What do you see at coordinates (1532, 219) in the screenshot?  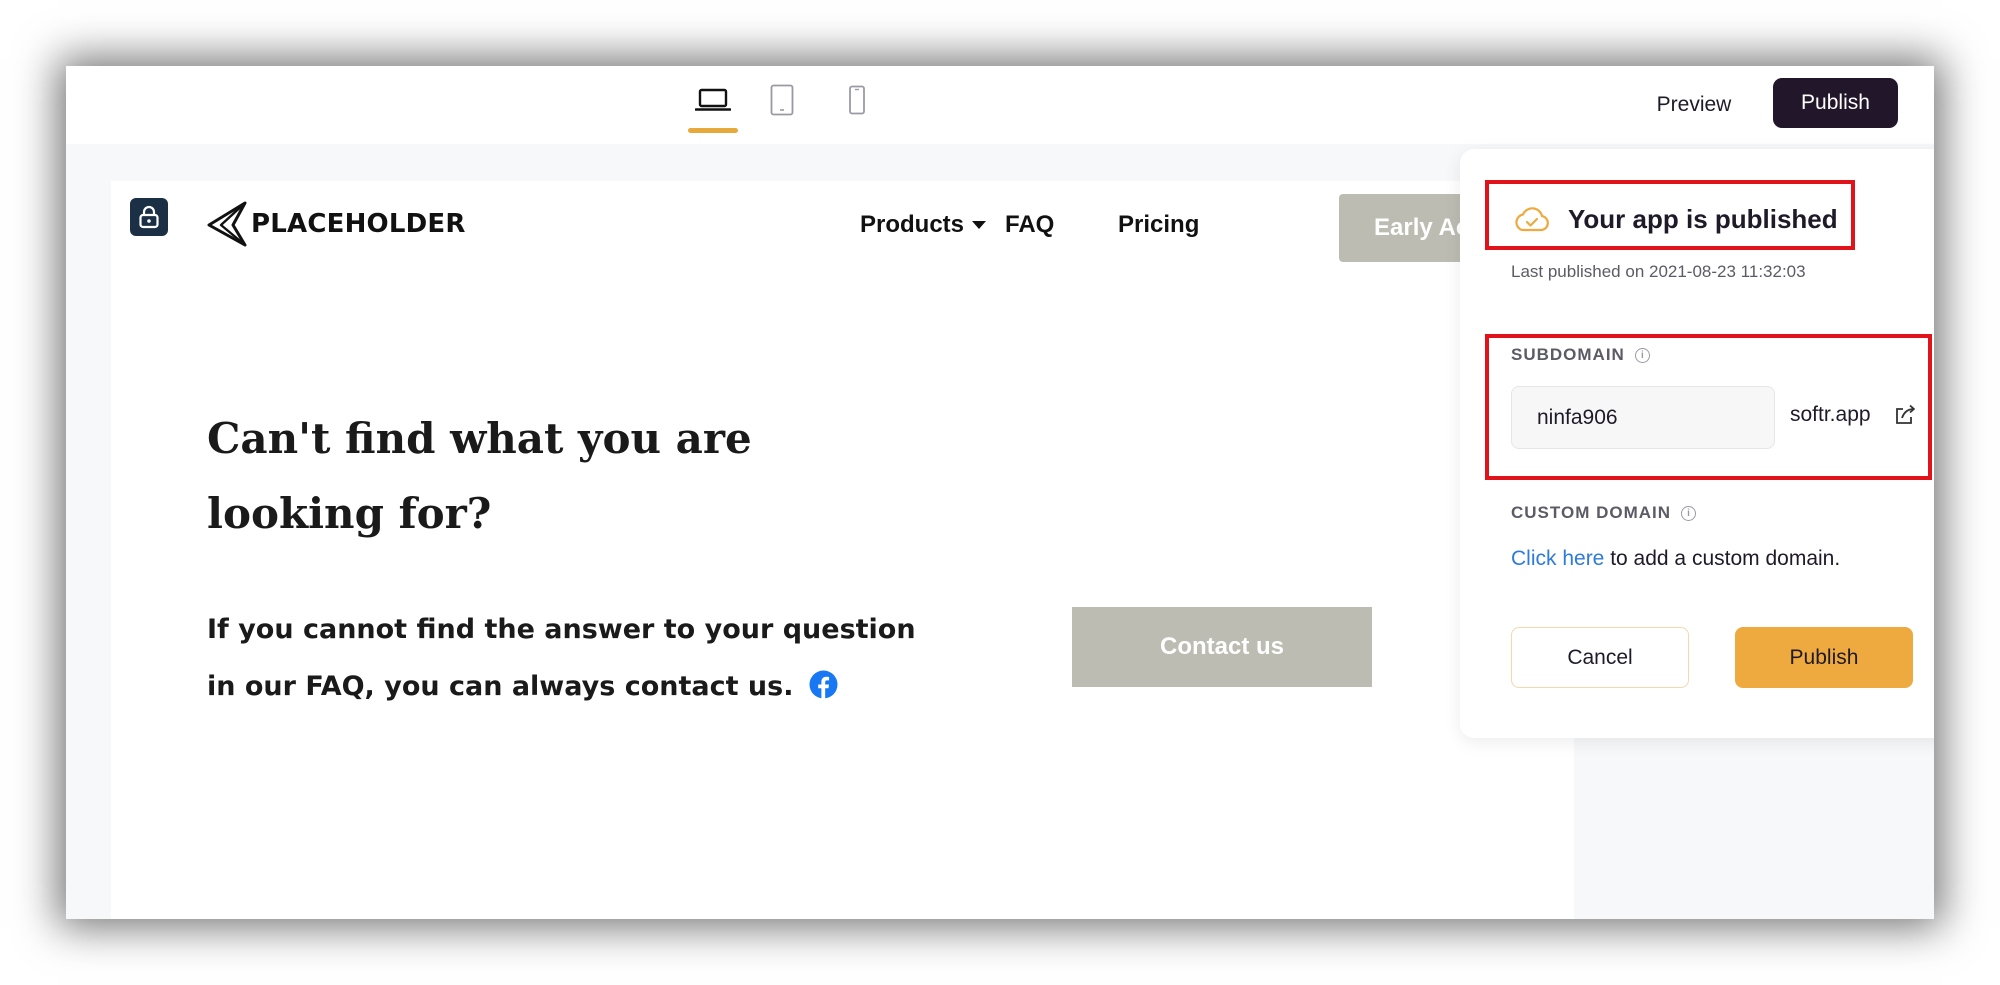 I see `cloud-check-icon` at bounding box center [1532, 219].